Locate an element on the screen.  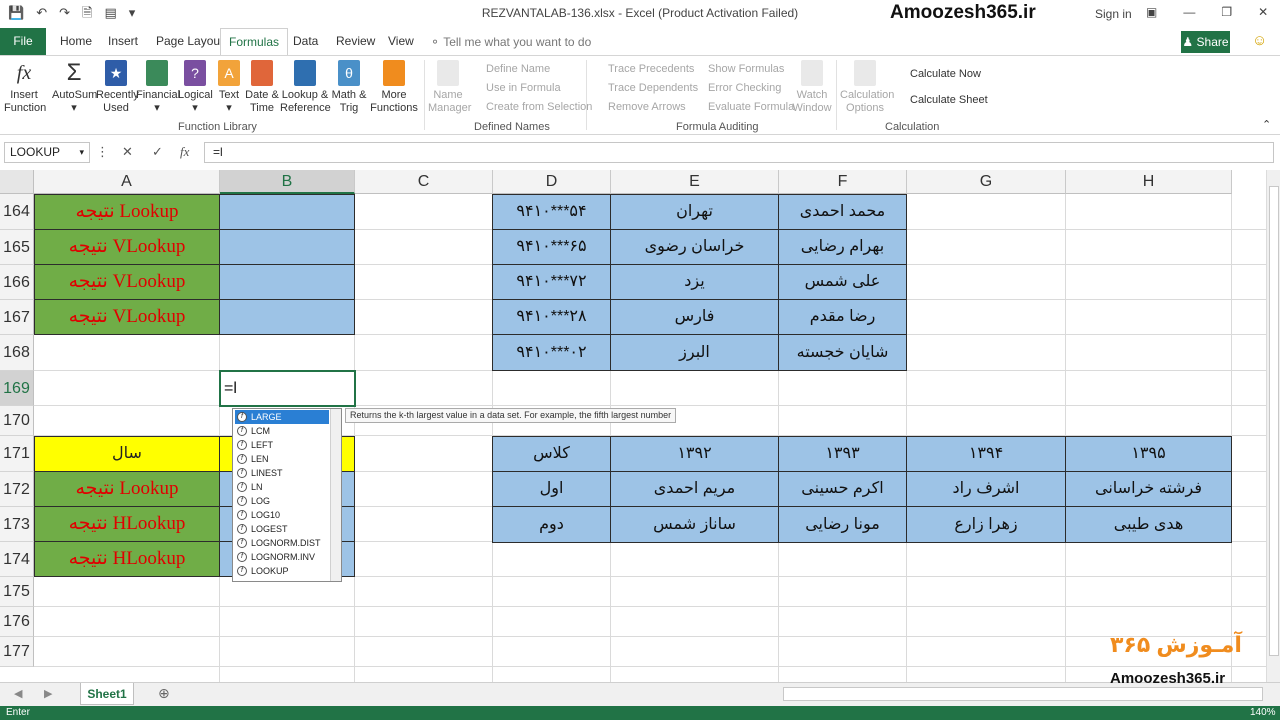
autocomplete-item: f LCM is located at coordinates (282, 431).